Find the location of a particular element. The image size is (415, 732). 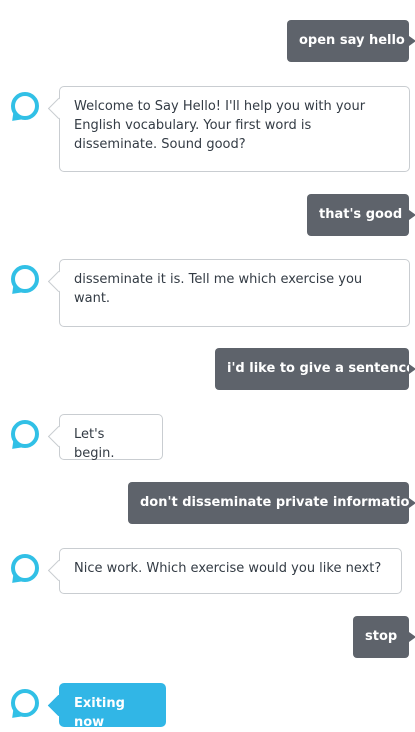

user-message-bubble: that's good is located at coordinates (361, 215).